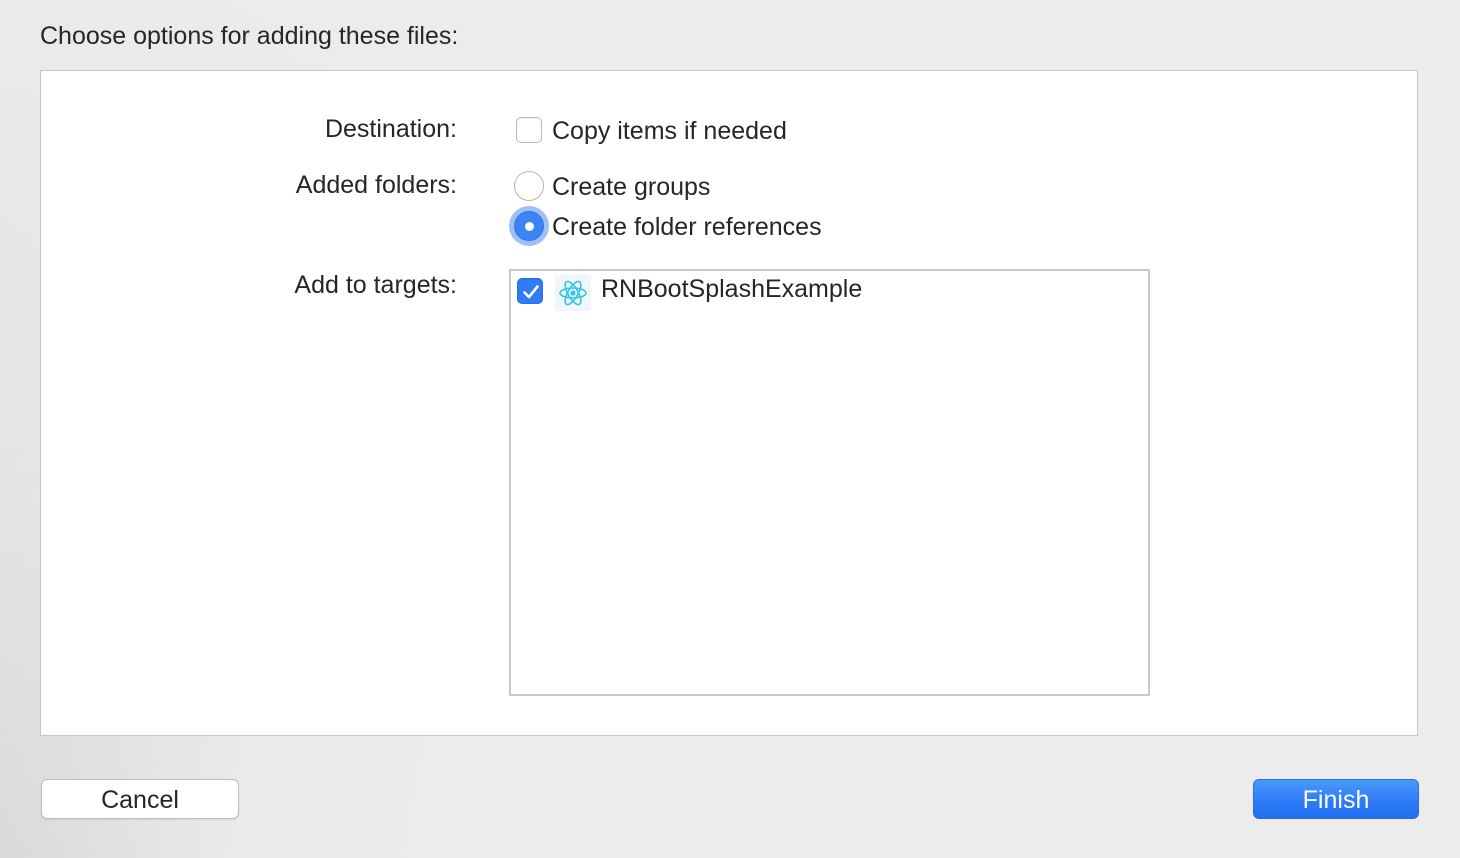  I want to click on destination-label: Destination:, so click(390, 129).